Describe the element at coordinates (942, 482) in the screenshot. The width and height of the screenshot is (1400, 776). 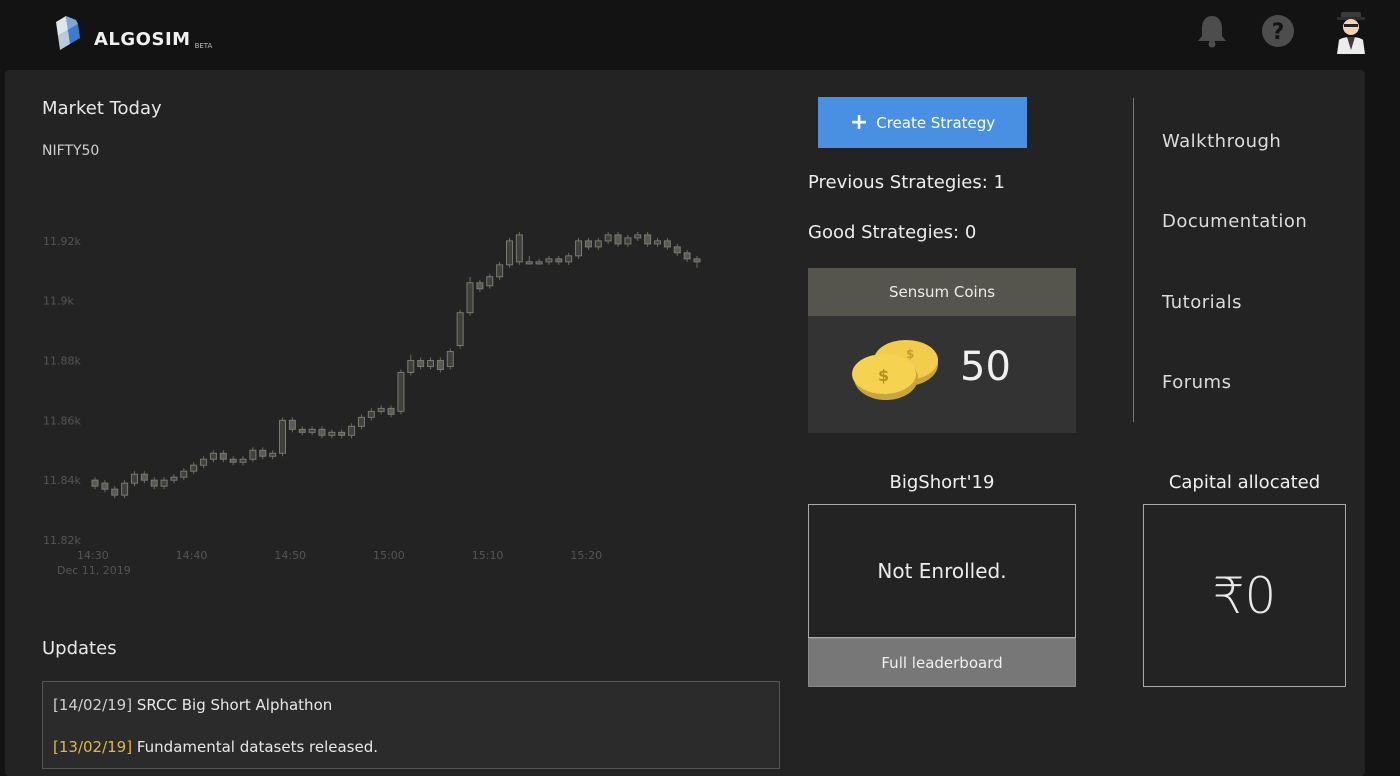
I see `bigshort-title: BigShort'19` at that location.